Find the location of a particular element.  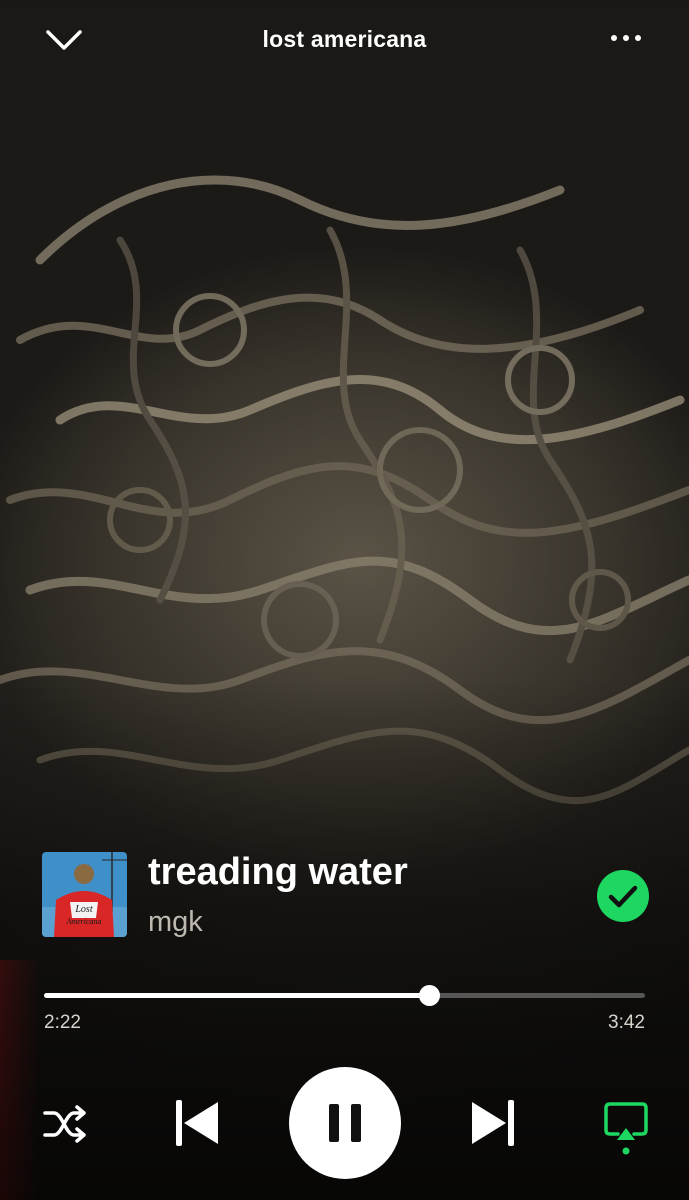

track-title: treading water is located at coordinates (278, 872).